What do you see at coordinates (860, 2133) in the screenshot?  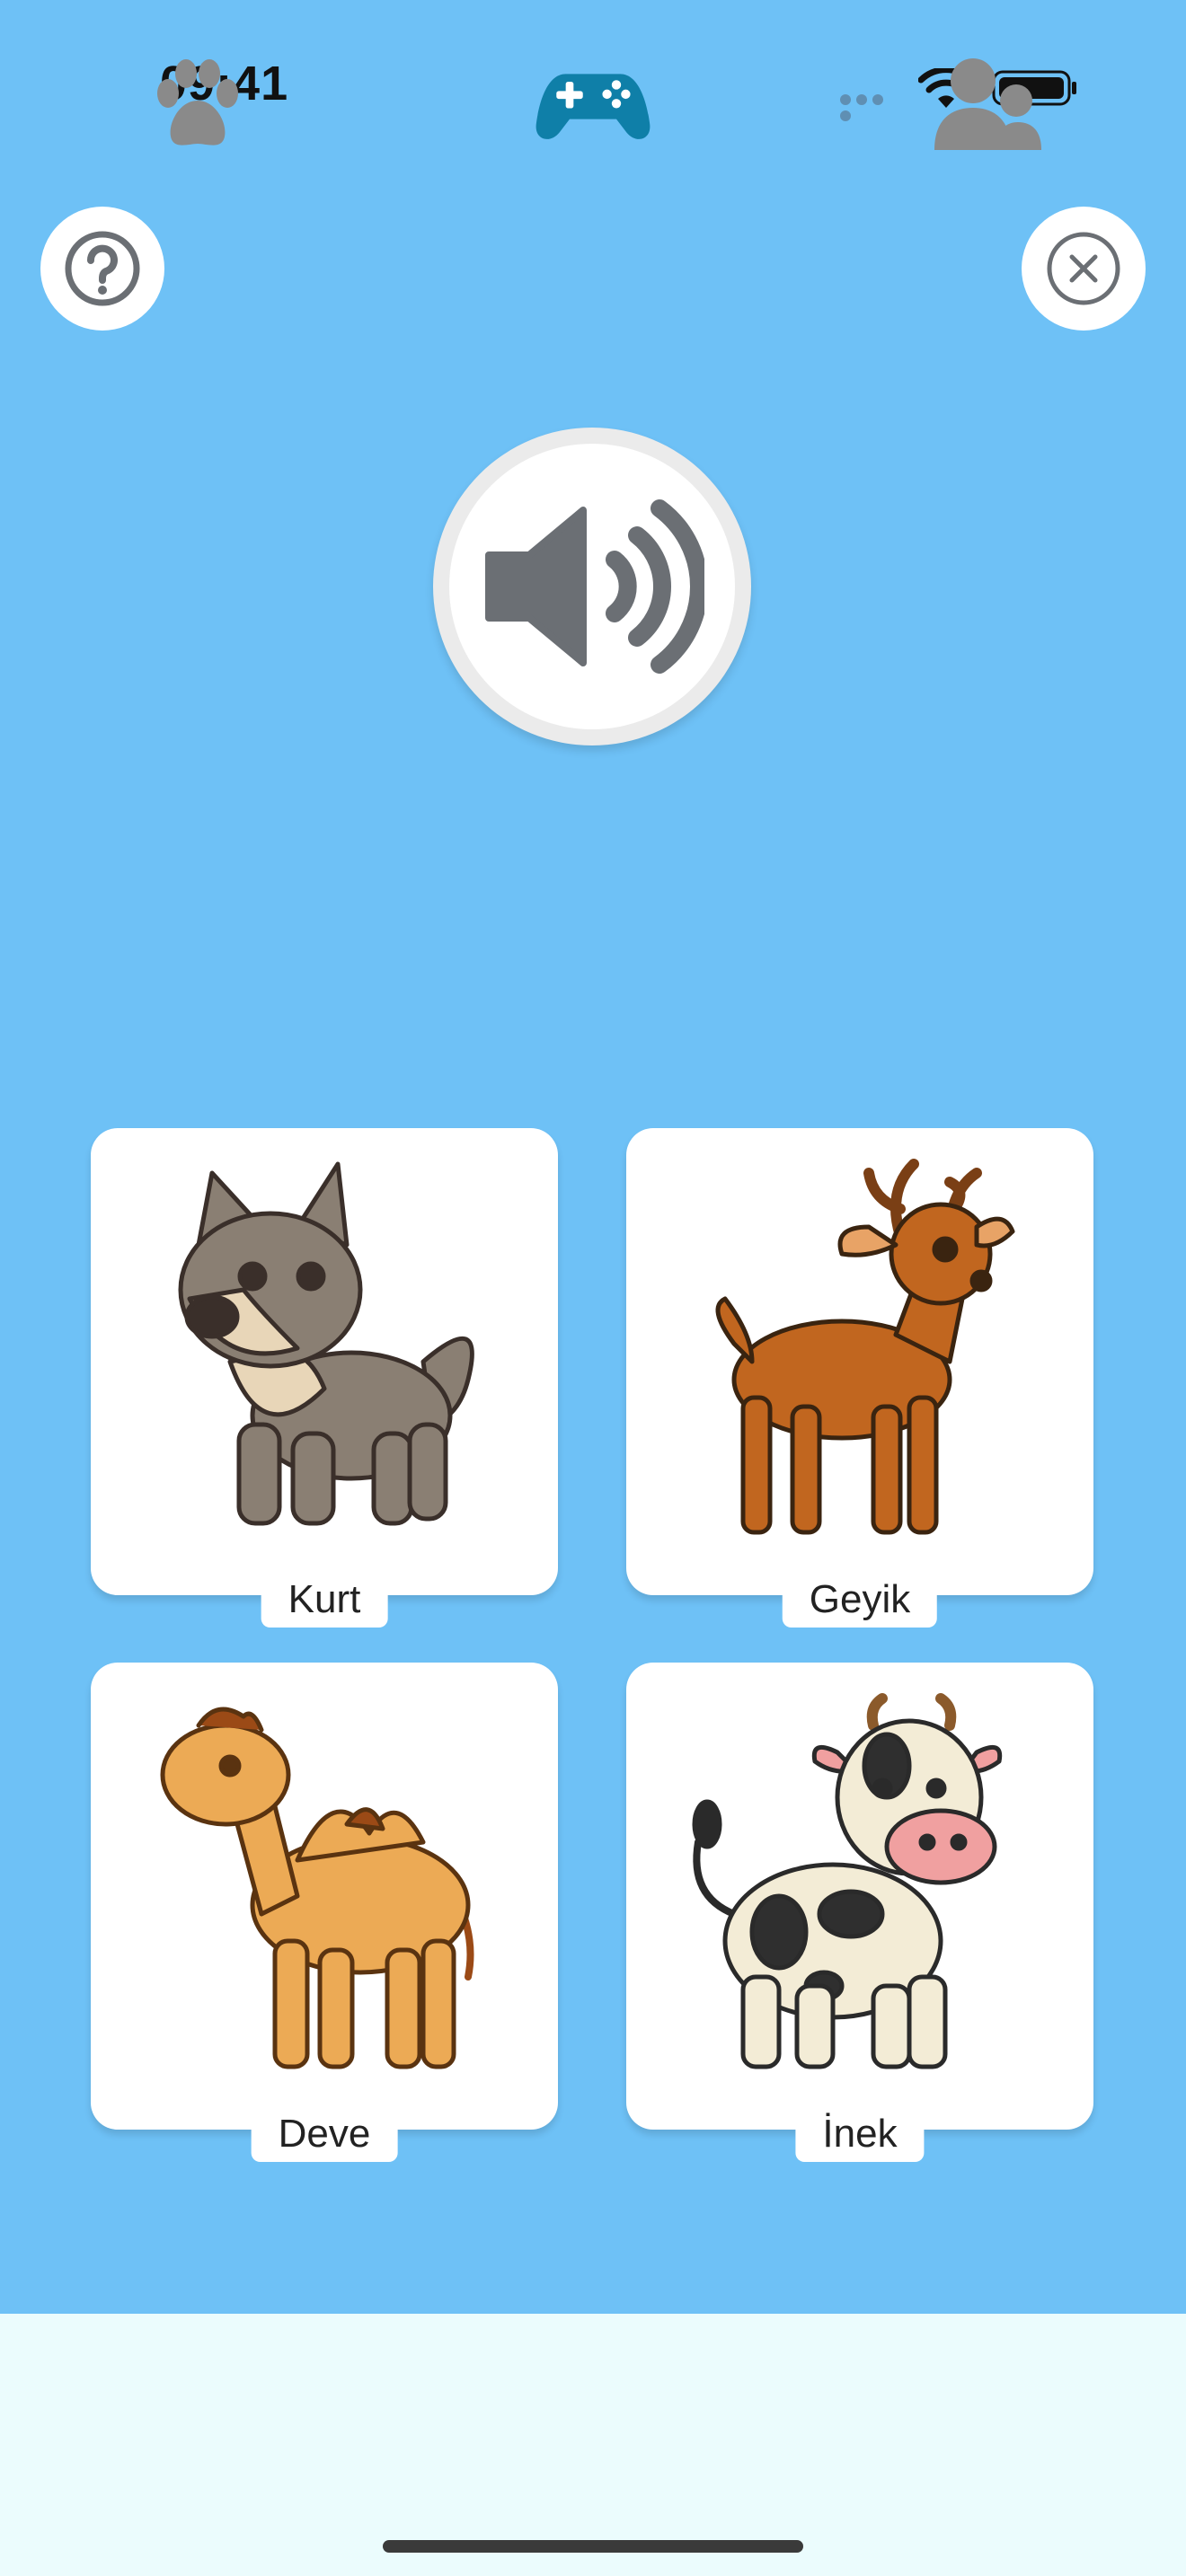 I see `option-label: İnek` at bounding box center [860, 2133].